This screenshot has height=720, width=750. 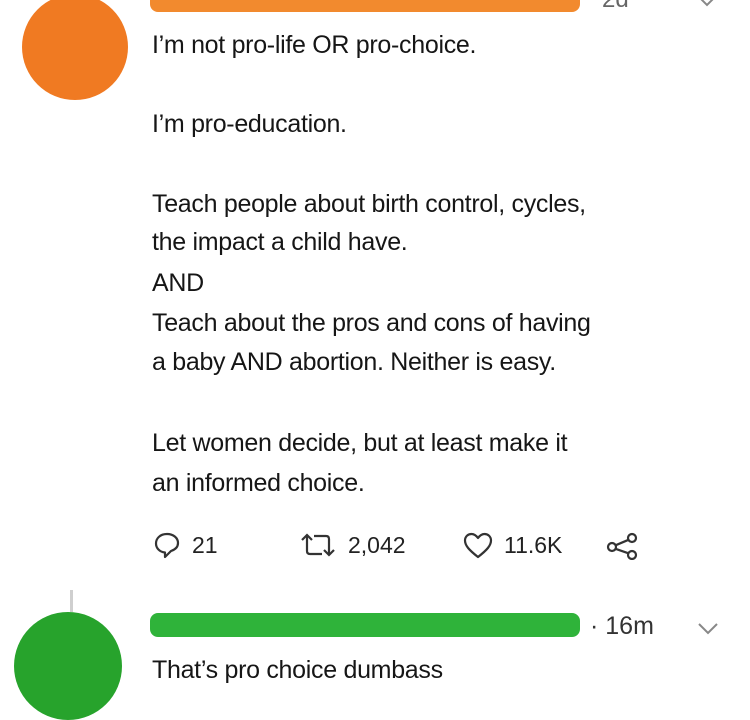 I want to click on redacted-username, so click(x=365, y=6).